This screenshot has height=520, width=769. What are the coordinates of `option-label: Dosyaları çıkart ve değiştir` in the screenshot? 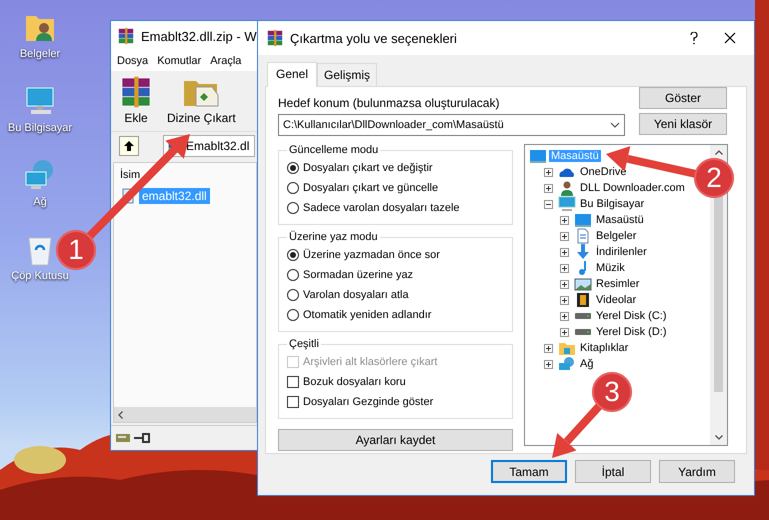 It's located at (368, 168).